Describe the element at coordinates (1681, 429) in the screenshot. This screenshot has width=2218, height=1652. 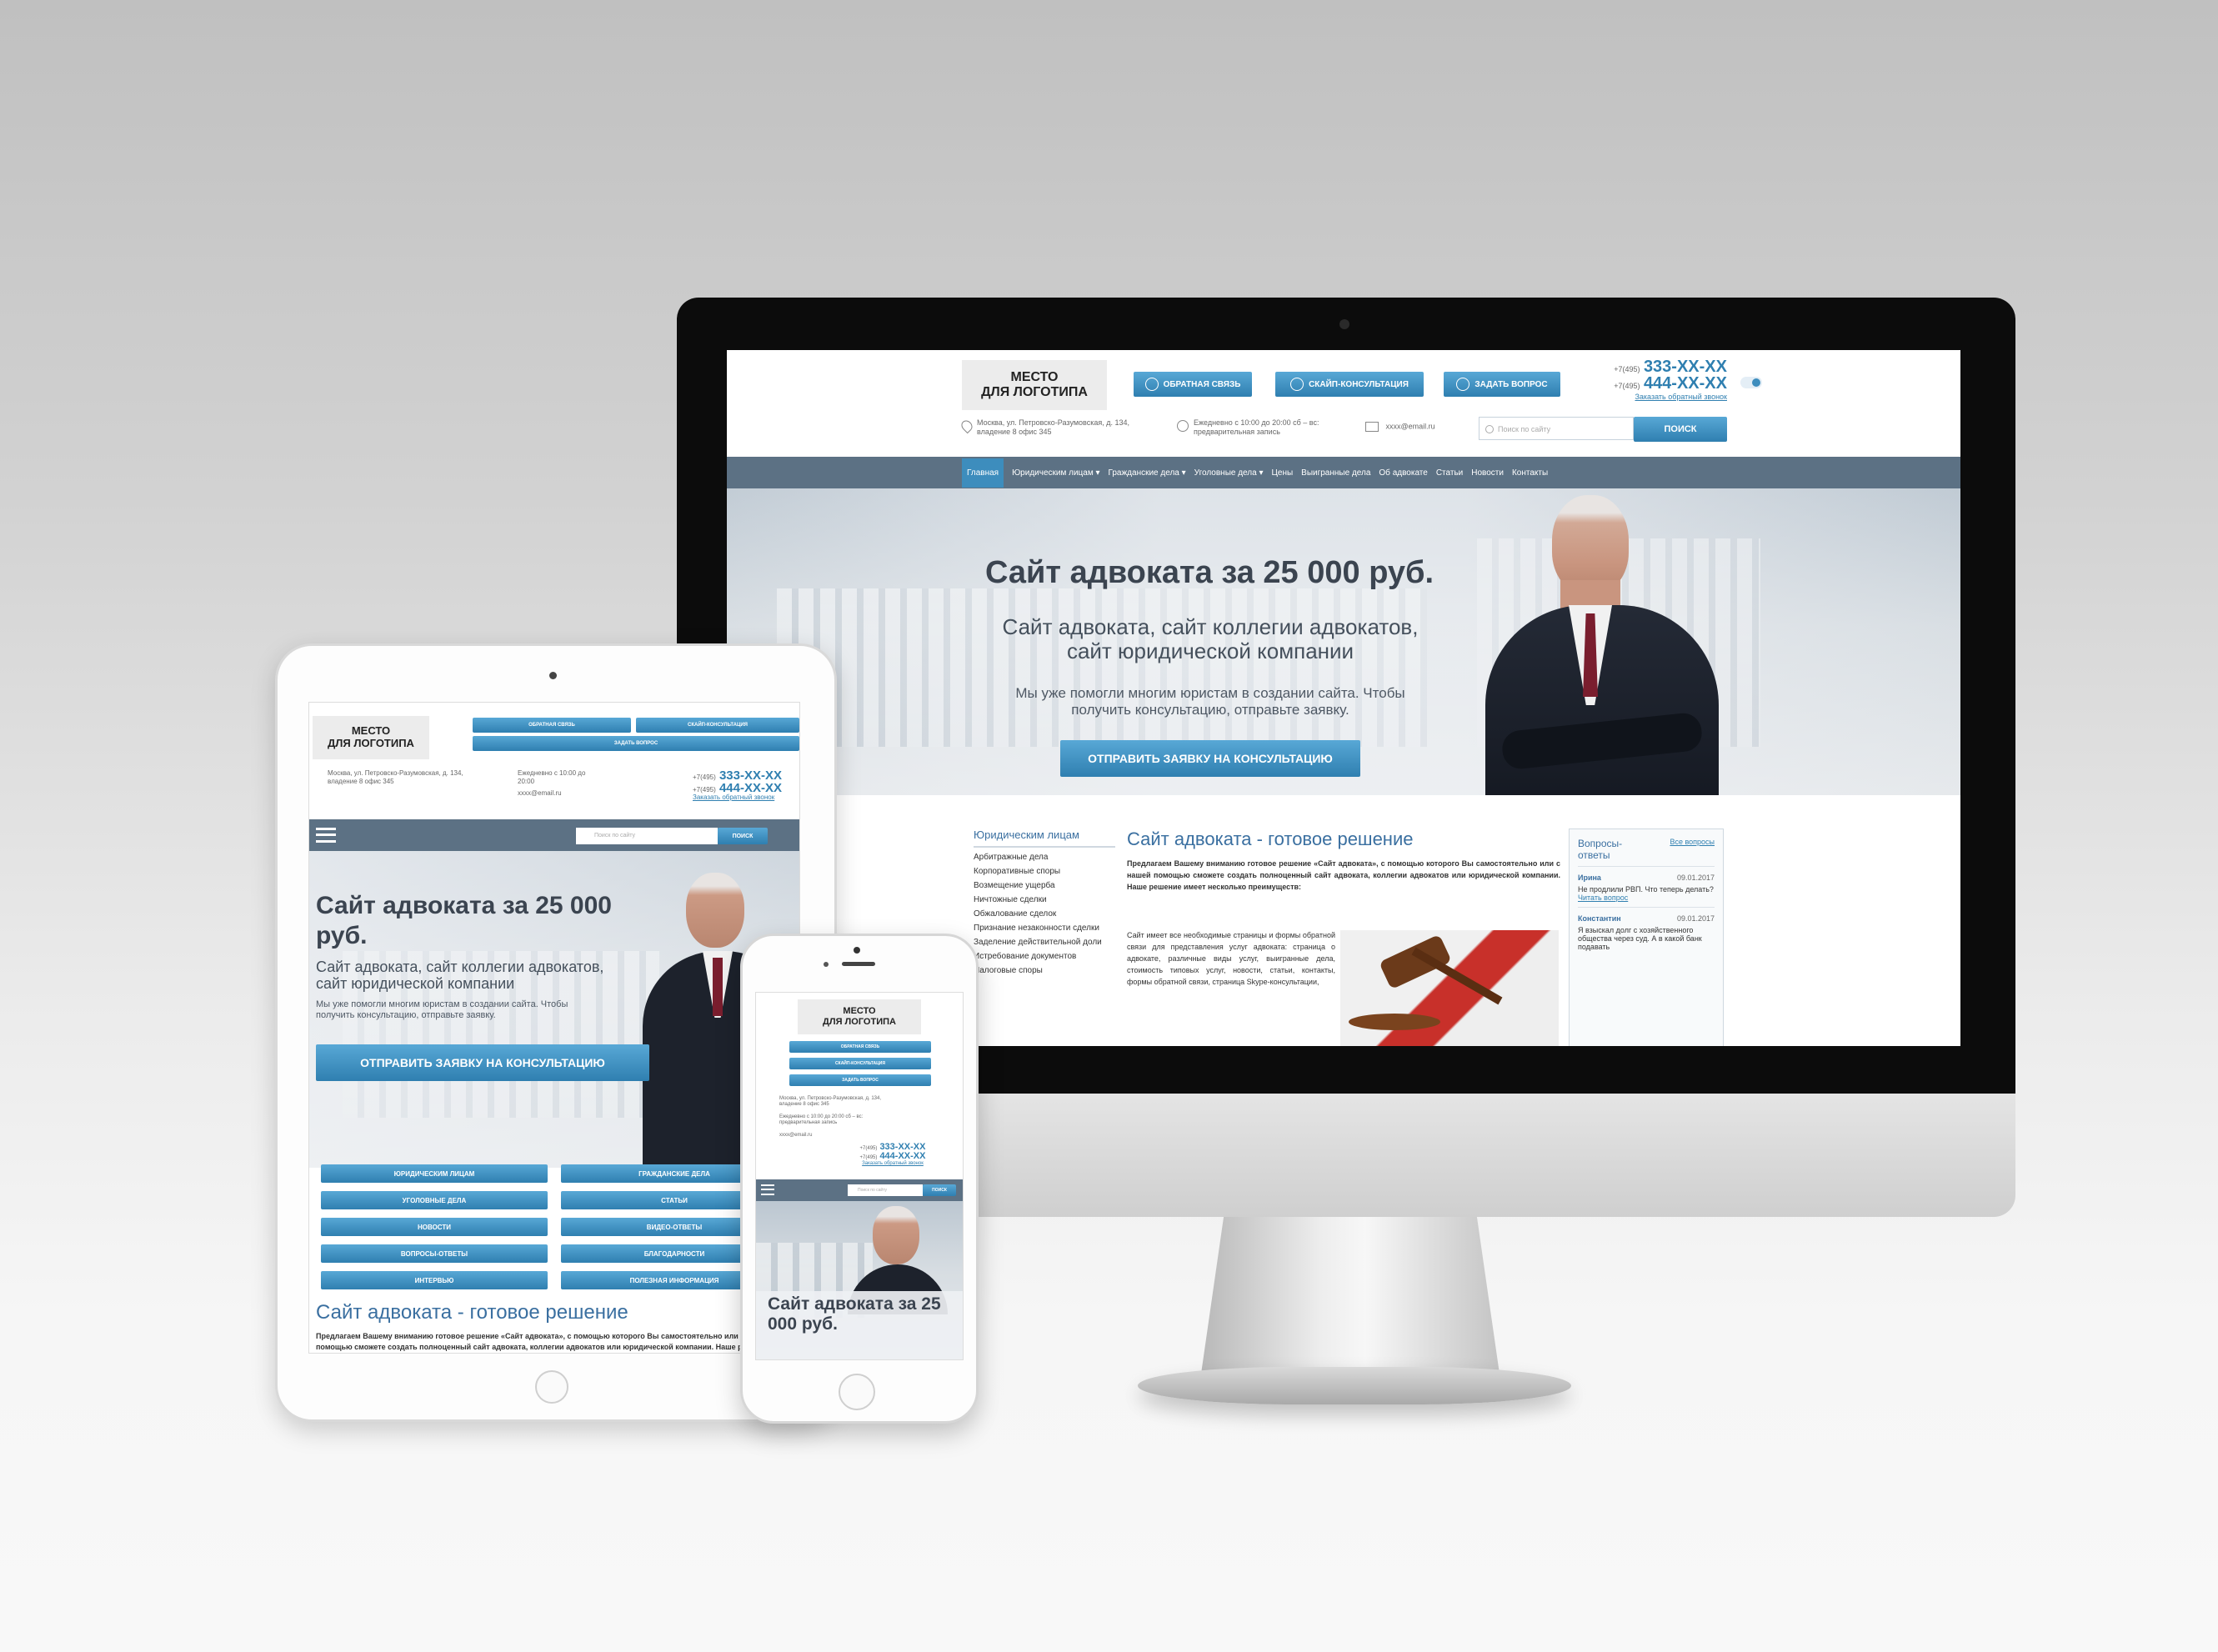
I see `search-button: ПОИСК` at that location.